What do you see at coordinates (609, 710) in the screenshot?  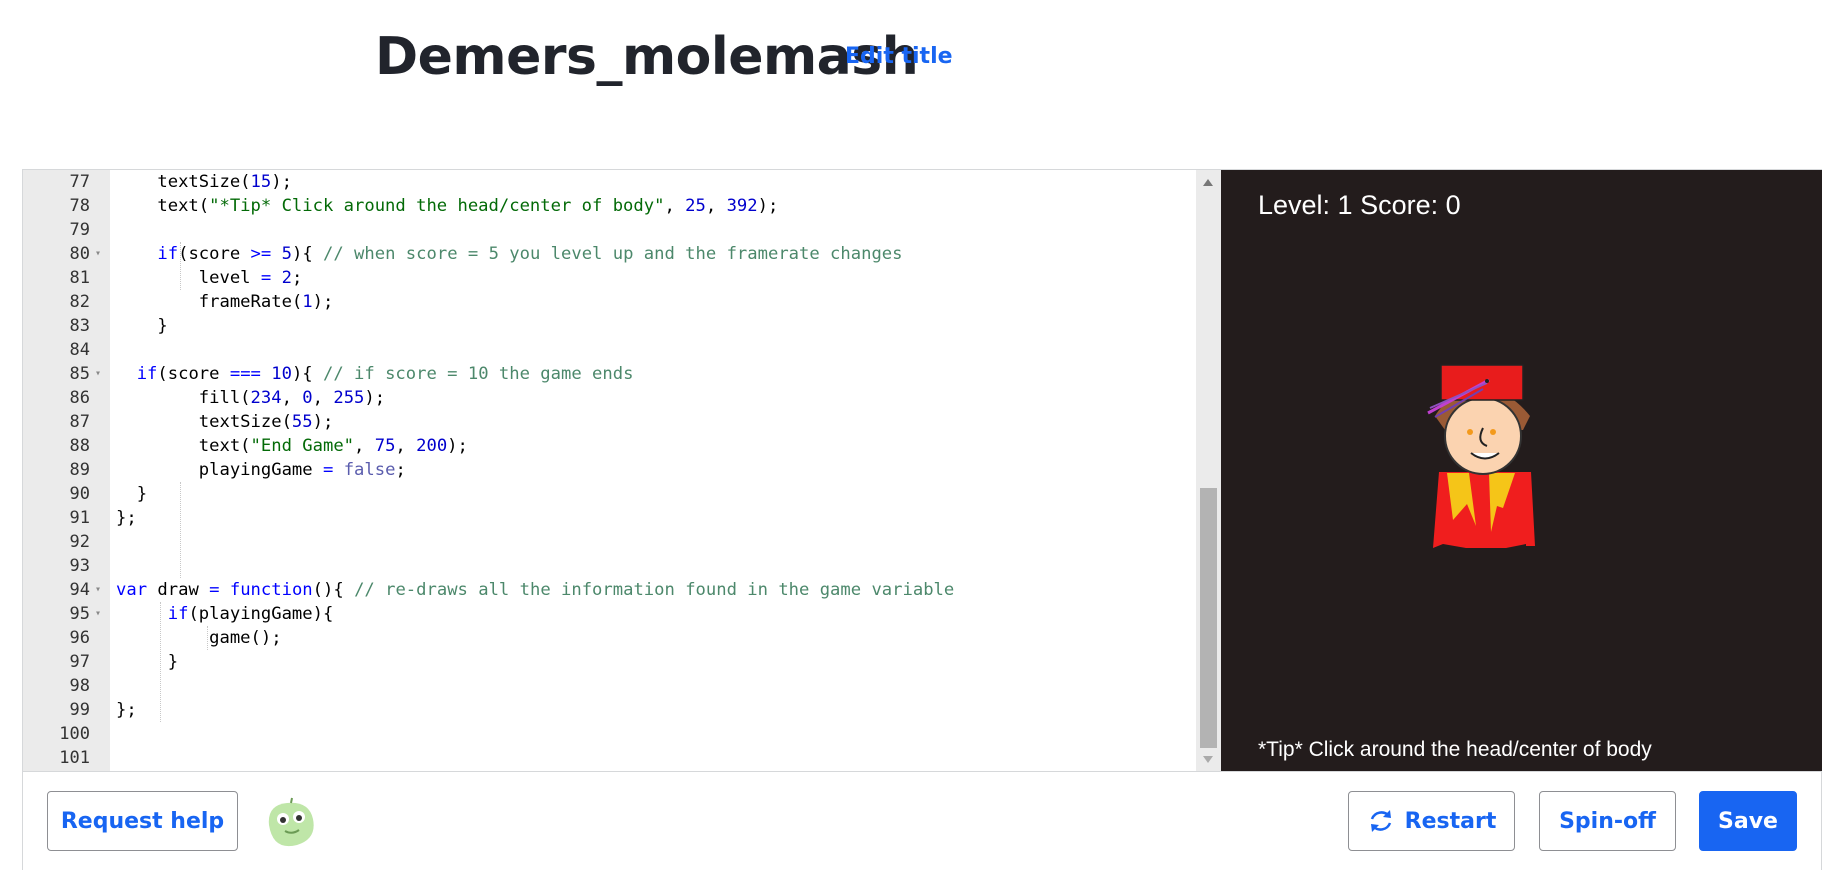 I see `code-line: 99};` at bounding box center [609, 710].